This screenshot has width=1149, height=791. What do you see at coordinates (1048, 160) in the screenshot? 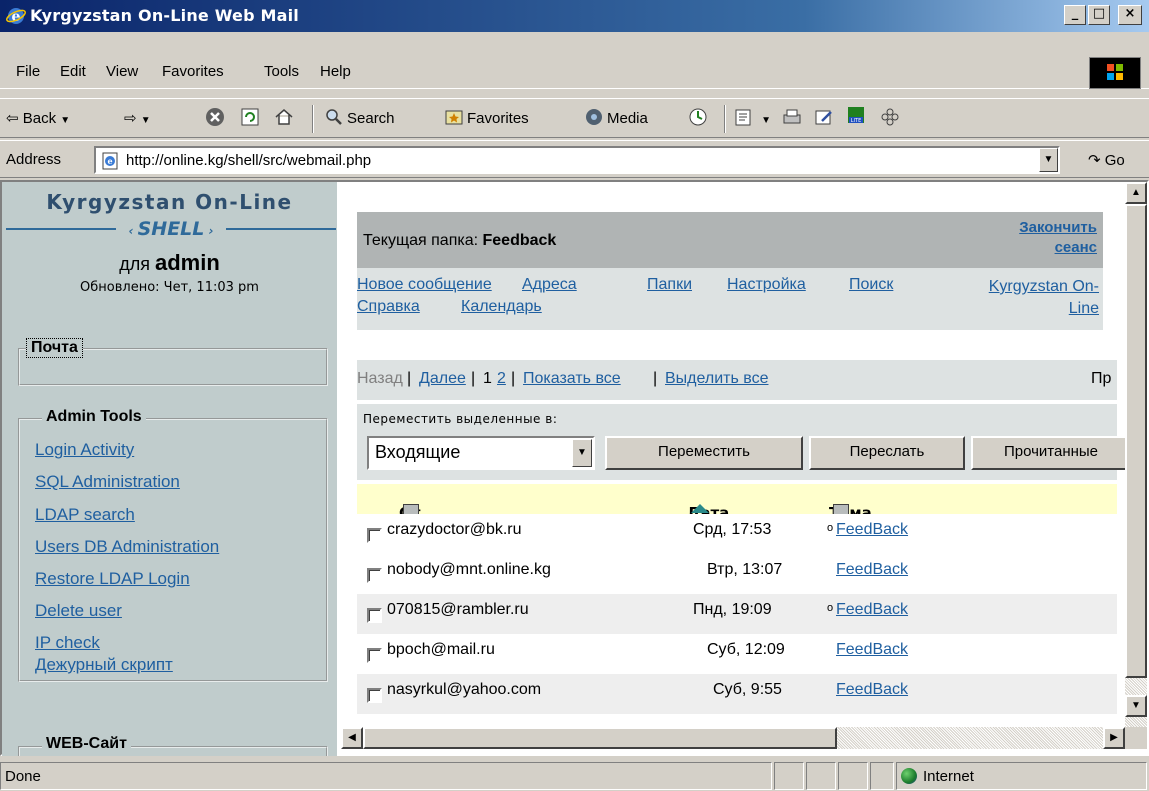
I see `address-dropdown-button: ▼` at bounding box center [1048, 160].